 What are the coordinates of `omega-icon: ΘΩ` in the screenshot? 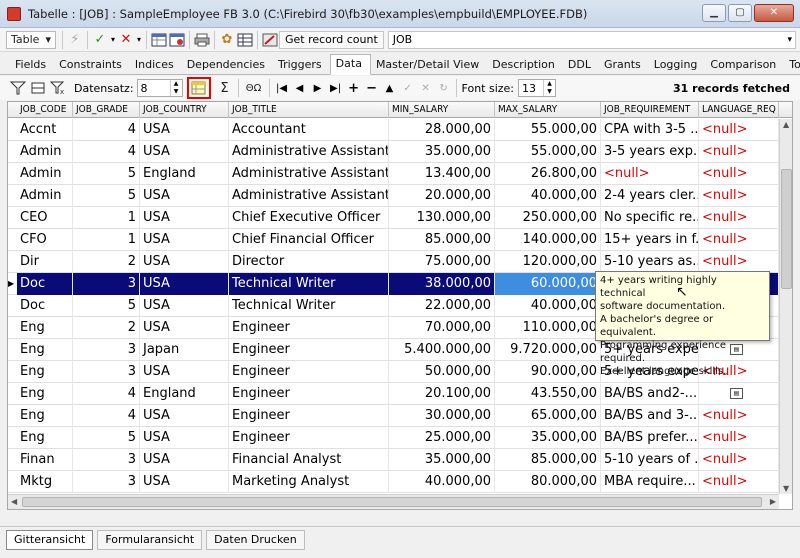 It's located at (254, 88).